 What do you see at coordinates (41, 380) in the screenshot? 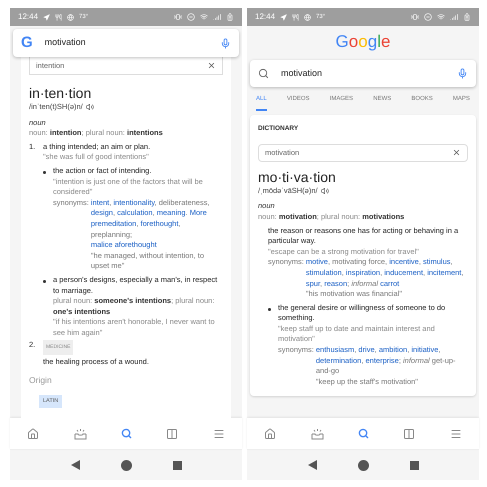
I see `origin-heading: Origin` at bounding box center [41, 380].